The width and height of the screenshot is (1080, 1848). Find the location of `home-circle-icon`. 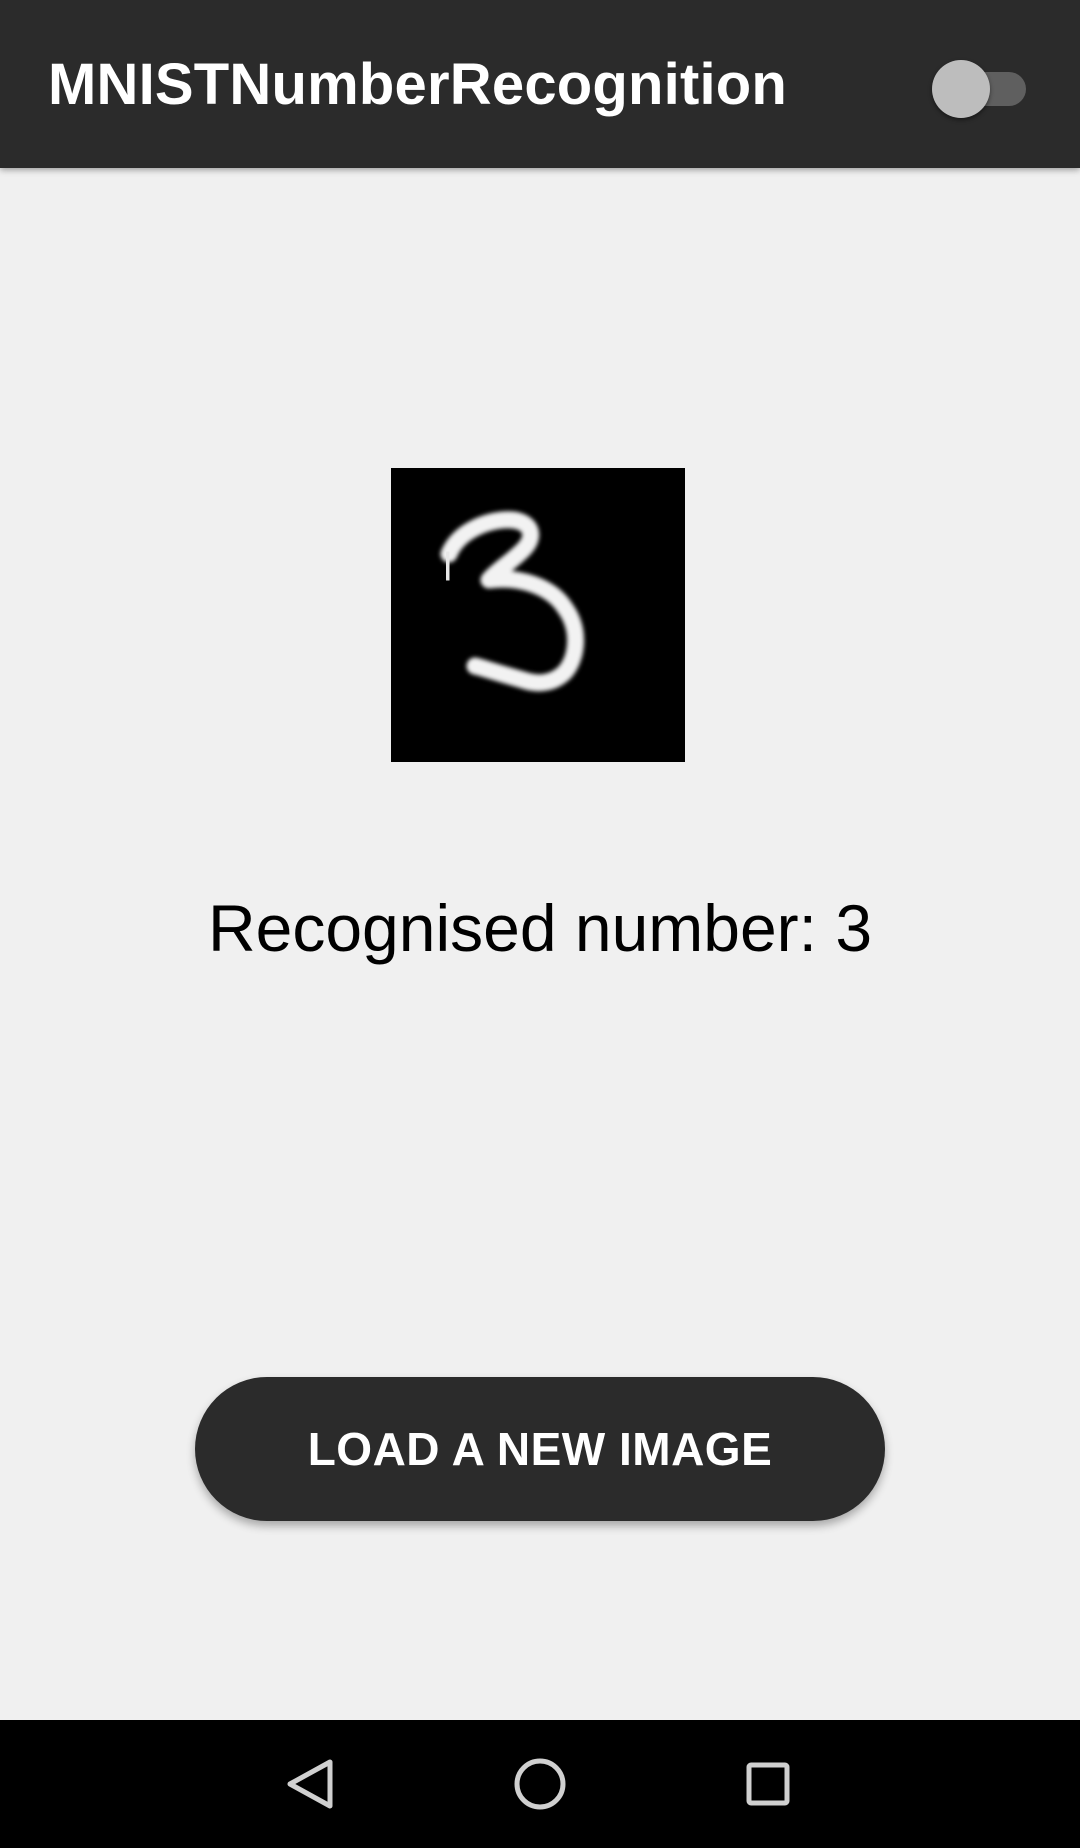

home-circle-icon is located at coordinates (540, 1784).